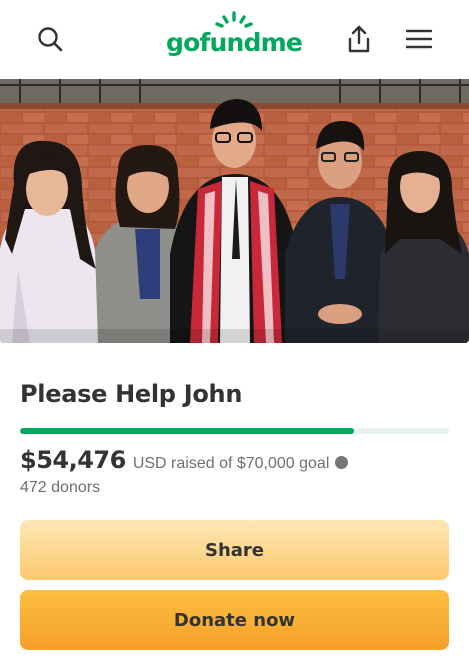  I want to click on logo-wordmark: gofundme, so click(234, 42).